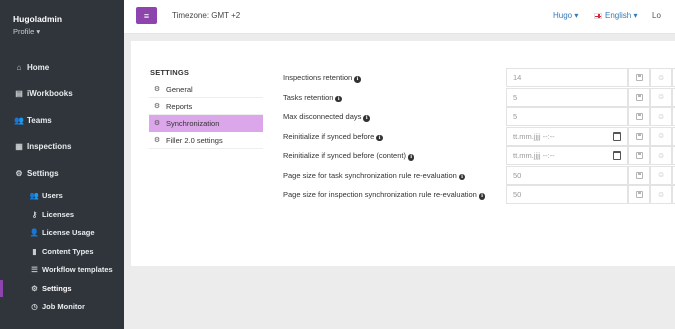 The image size is (675, 329). Describe the element at coordinates (34, 214) in the screenshot. I see `key-icon: ⚷` at that location.